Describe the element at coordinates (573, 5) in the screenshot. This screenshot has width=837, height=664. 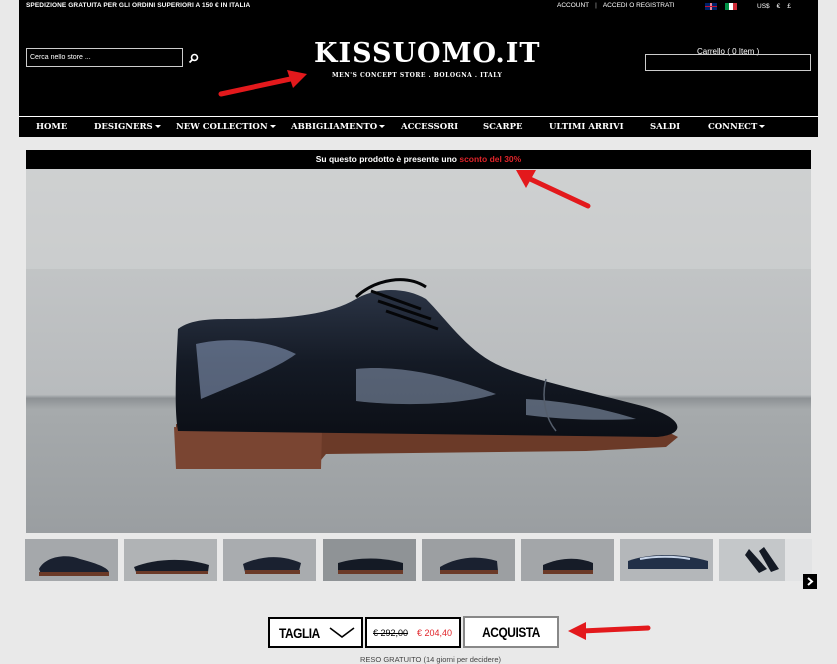
I see `account-link: ACCOUNT` at that location.